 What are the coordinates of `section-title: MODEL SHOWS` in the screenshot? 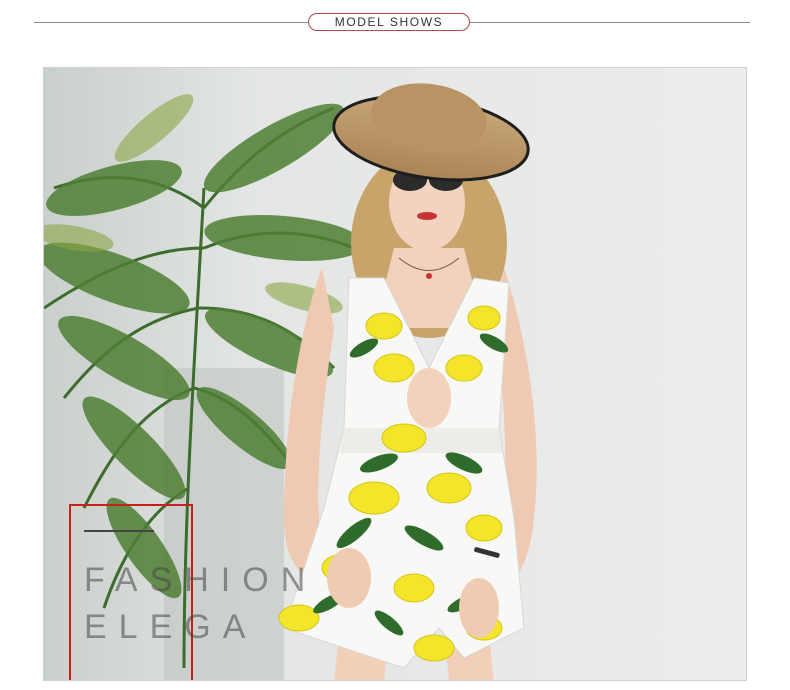 It's located at (389, 22).